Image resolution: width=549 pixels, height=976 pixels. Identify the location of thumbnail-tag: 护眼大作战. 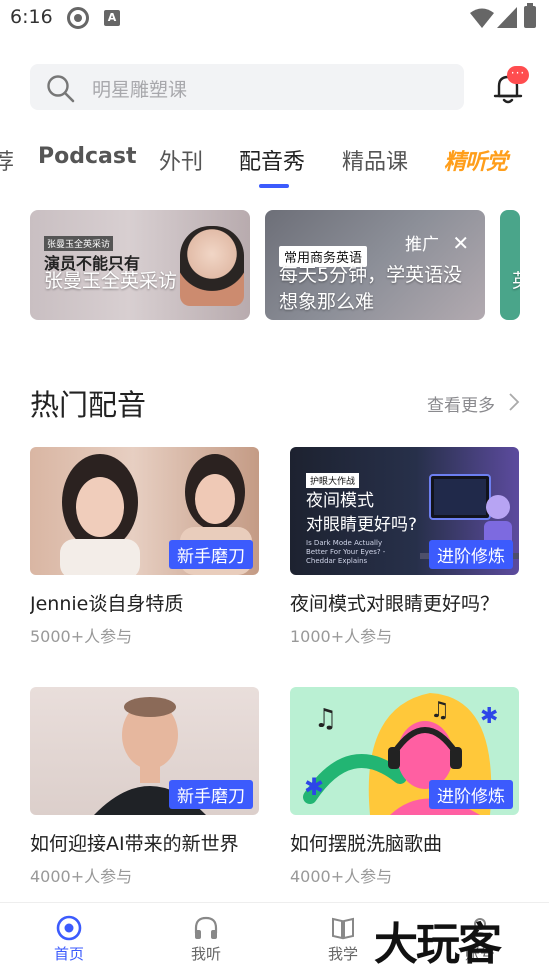
(333, 480).